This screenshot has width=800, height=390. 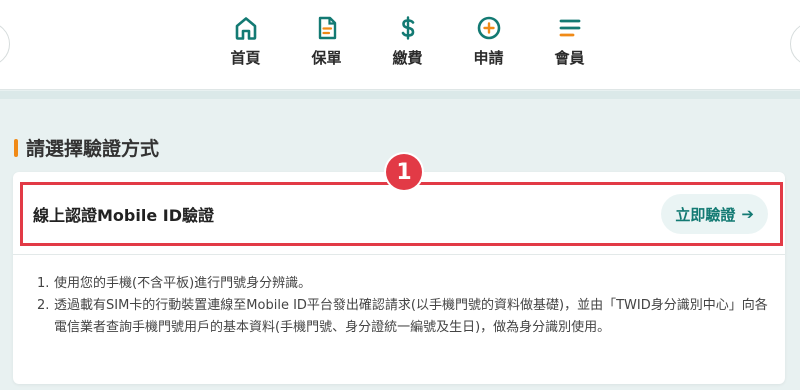 What do you see at coordinates (705, 214) in the screenshot?
I see `verify-button-label: 立即驗證` at bounding box center [705, 214].